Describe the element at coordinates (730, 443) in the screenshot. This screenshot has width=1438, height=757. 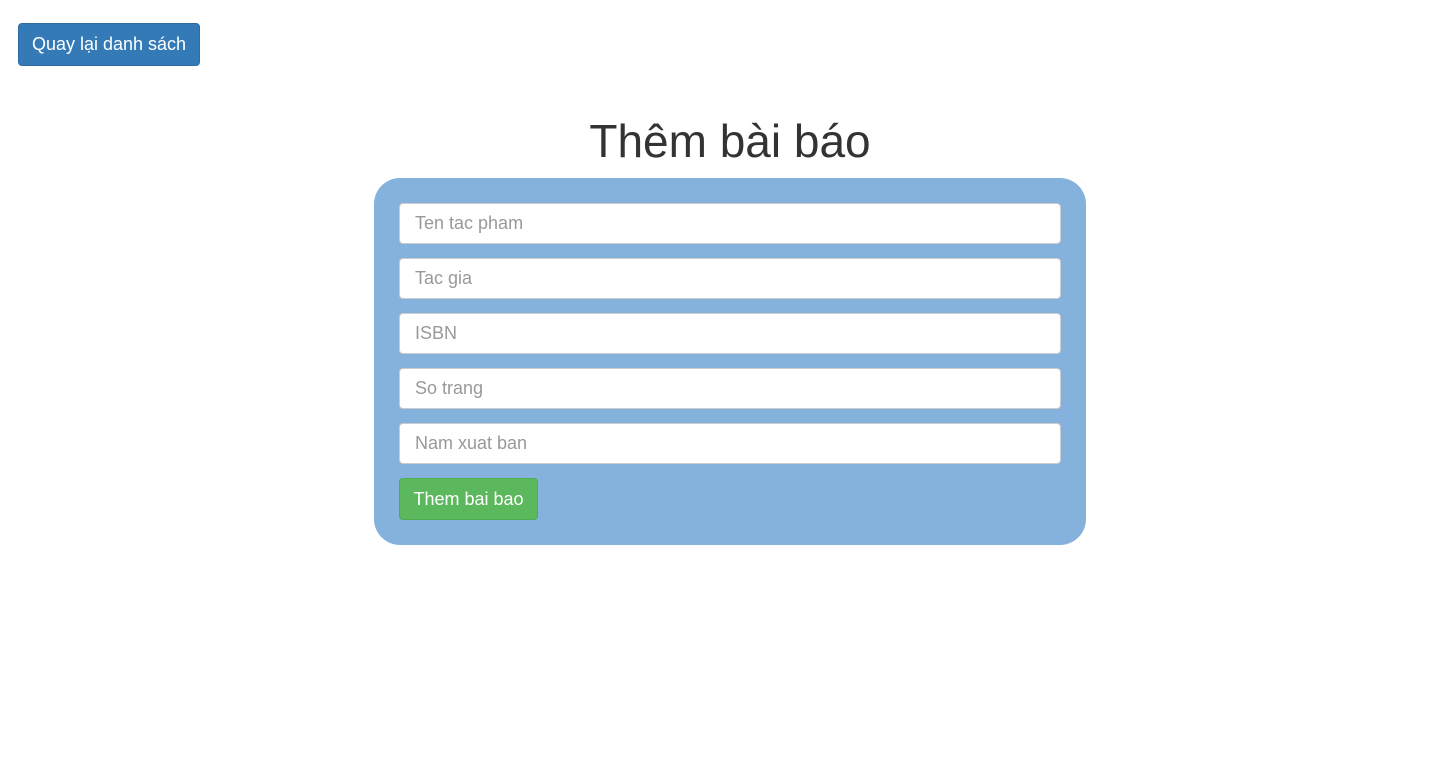
I see `publish-year-field` at that location.